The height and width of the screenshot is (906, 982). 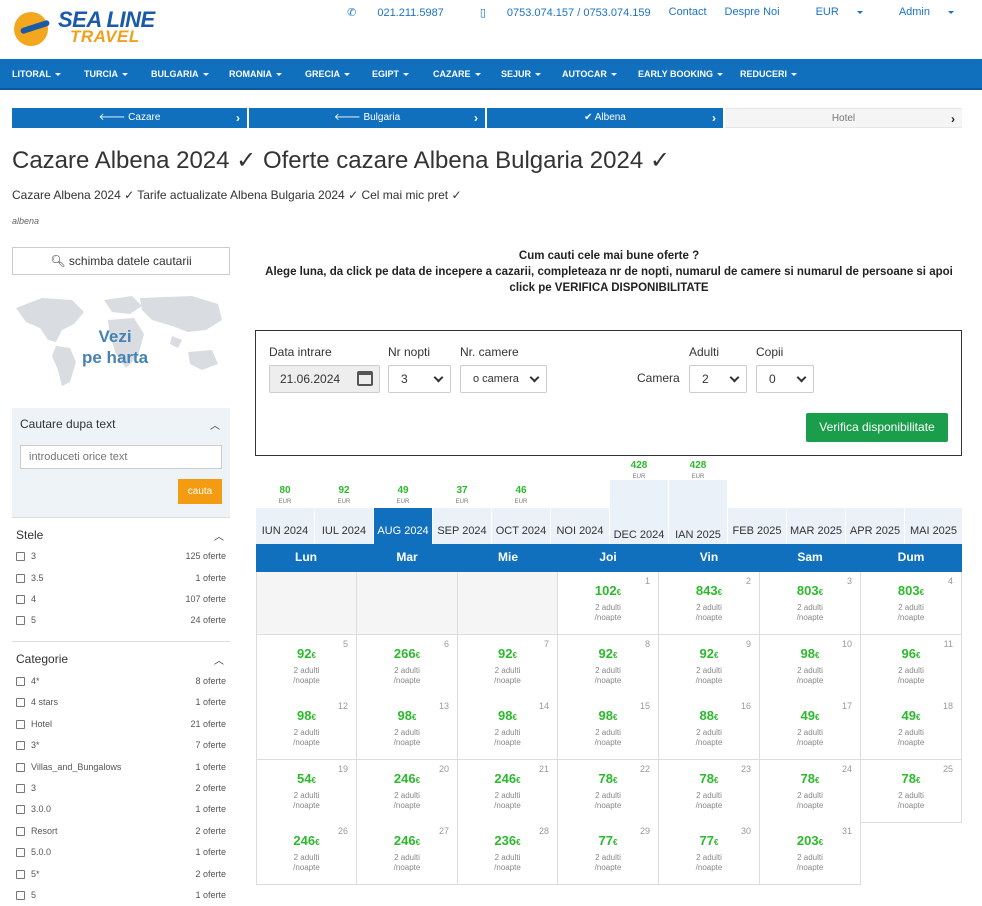 I want to click on calendar-day-cell: 30 77€ 2 adulti/noapte, so click(x=709, y=853).